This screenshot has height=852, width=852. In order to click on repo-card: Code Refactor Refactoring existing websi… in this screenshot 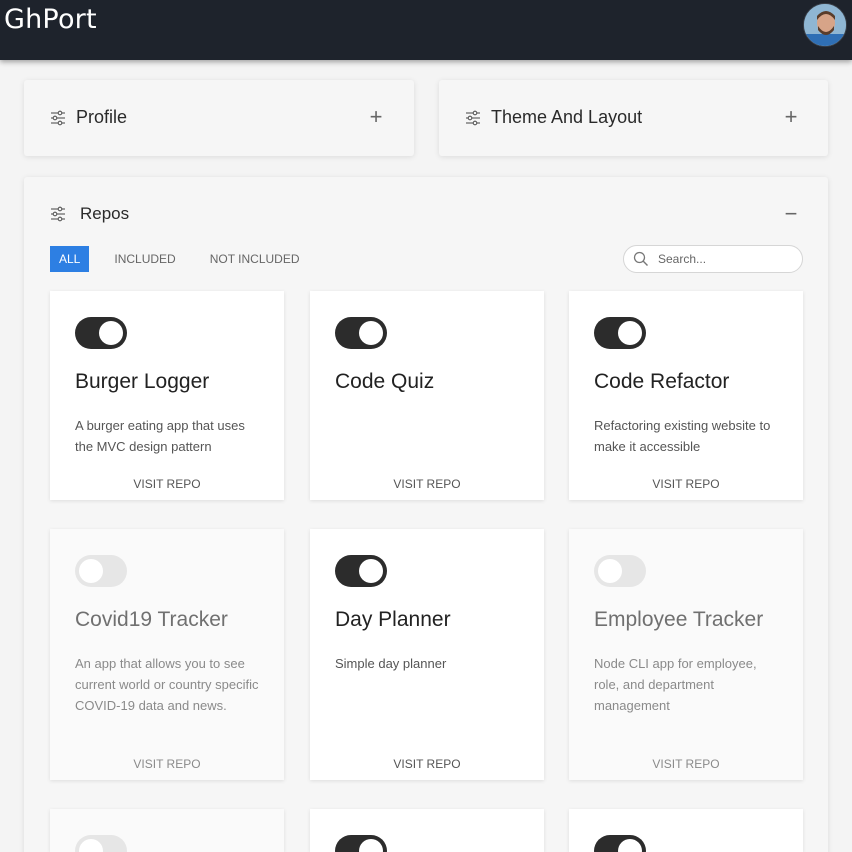, I will do `click(686, 395)`.